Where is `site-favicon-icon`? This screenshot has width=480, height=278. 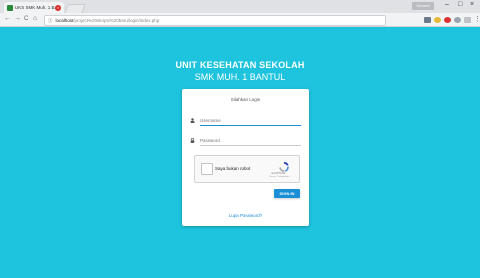
site-favicon-icon is located at coordinates (10, 7).